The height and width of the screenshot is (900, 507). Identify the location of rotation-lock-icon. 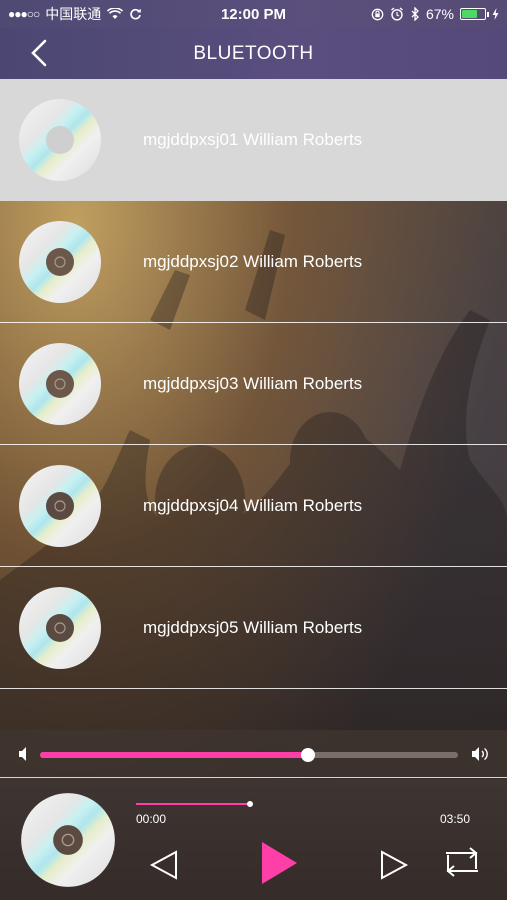
(377, 14).